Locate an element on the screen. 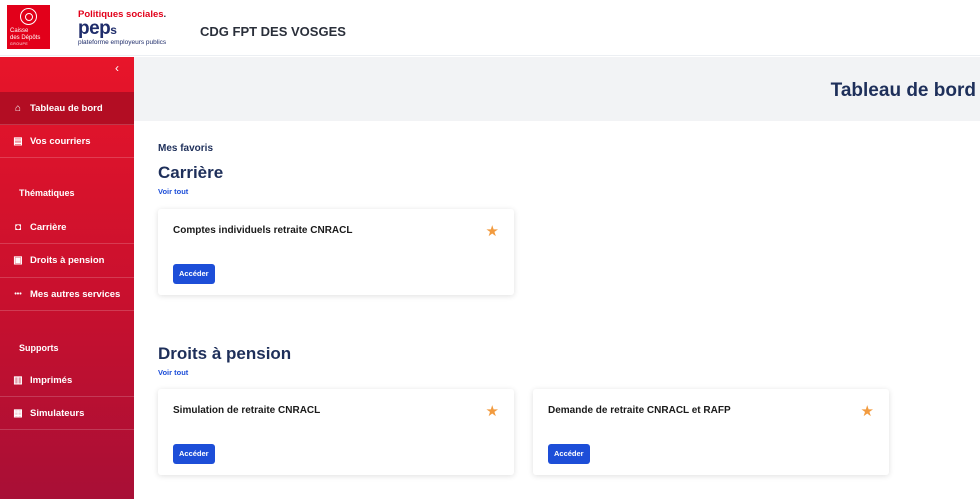  sidebar-item-label: Vos courriers is located at coordinates (60, 141).